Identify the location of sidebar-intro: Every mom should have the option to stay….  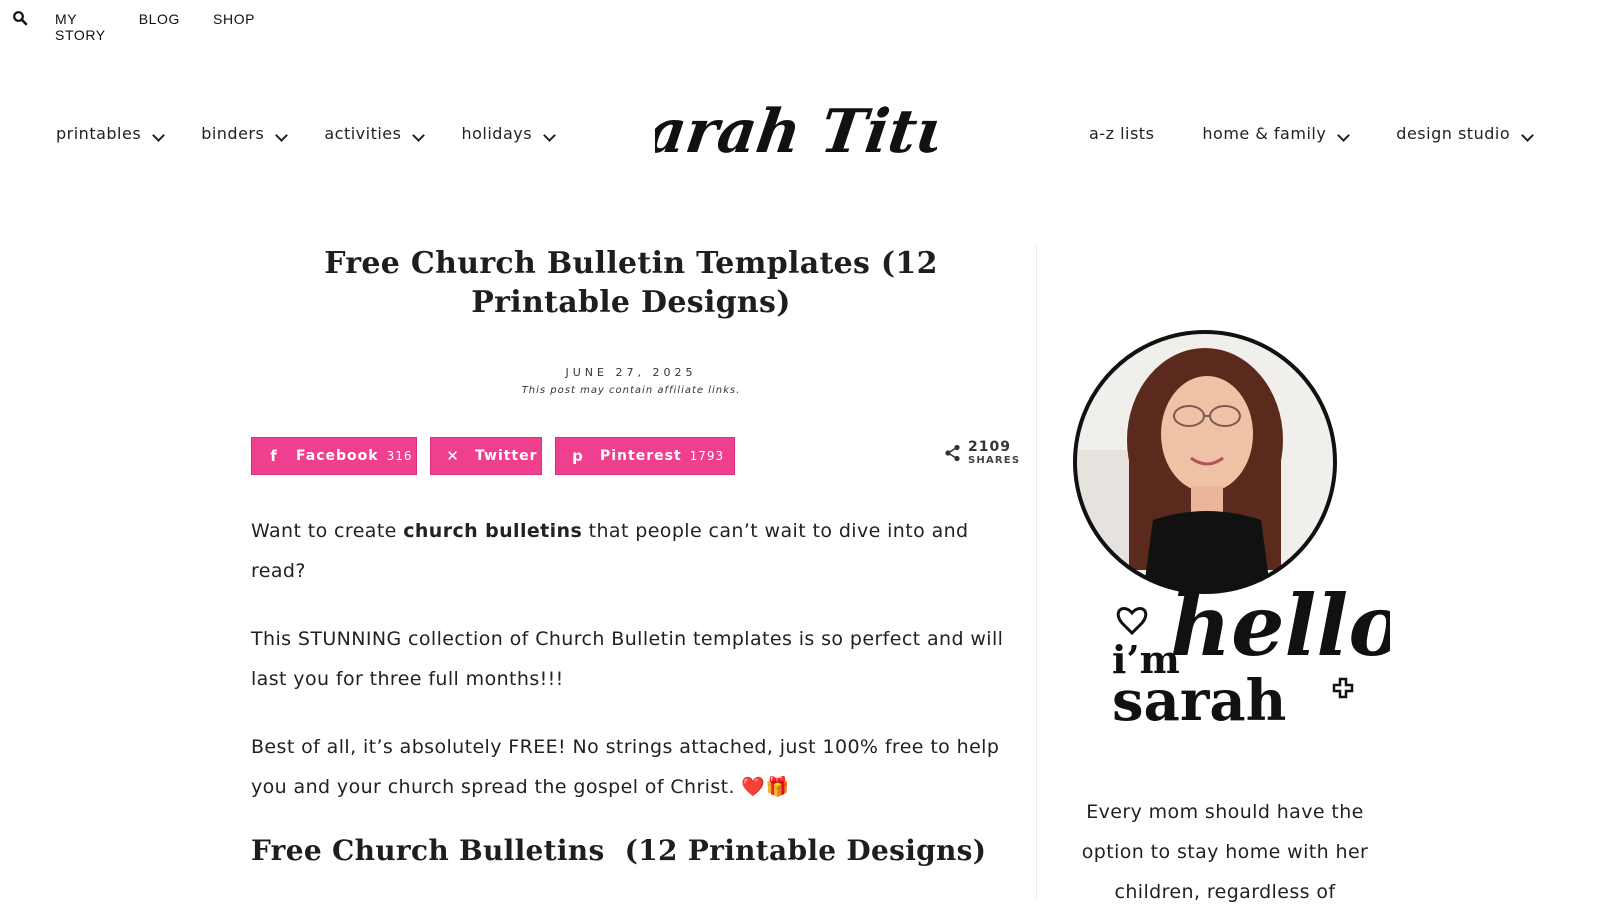
(1225, 852).